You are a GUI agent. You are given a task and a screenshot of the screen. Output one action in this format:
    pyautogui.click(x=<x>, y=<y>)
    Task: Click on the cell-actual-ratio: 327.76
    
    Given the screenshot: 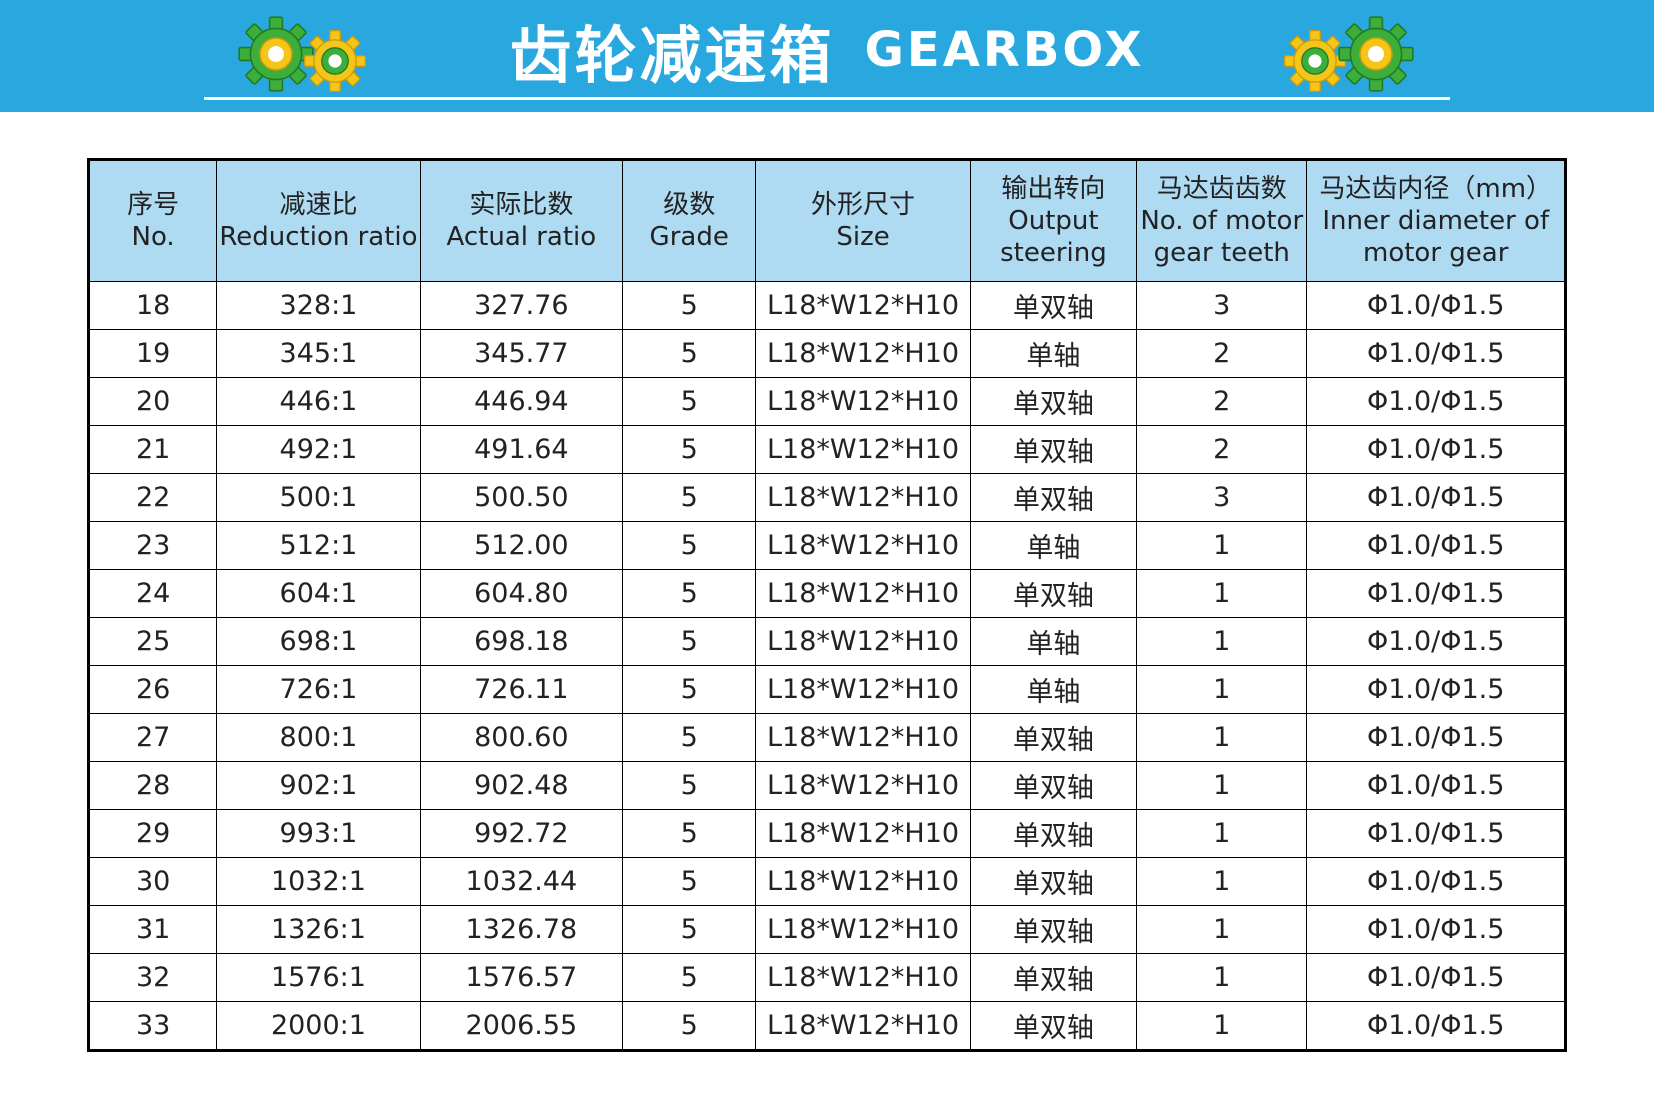 What is the action you would take?
    pyautogui.click(x=521, y=305)
    